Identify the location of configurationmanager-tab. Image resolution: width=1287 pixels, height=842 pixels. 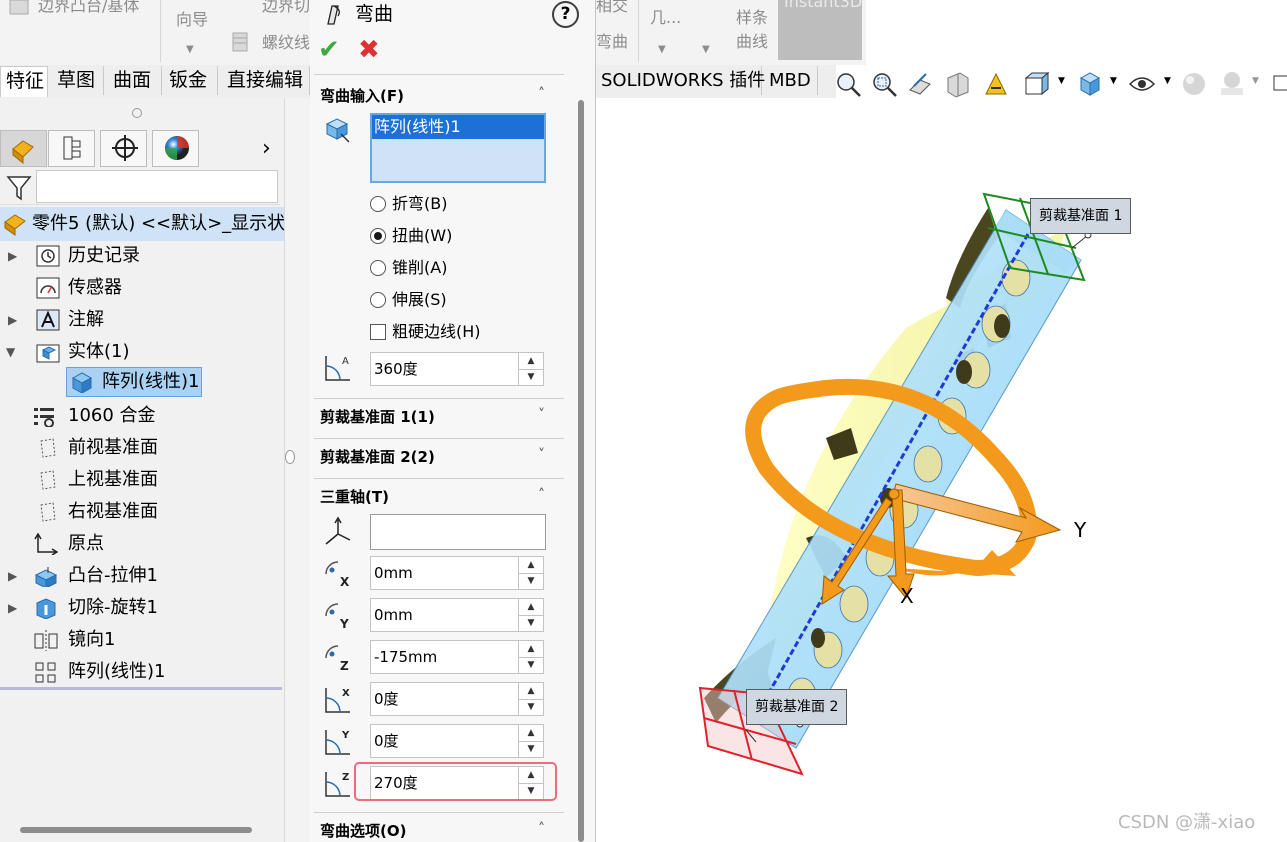
(123, 148).